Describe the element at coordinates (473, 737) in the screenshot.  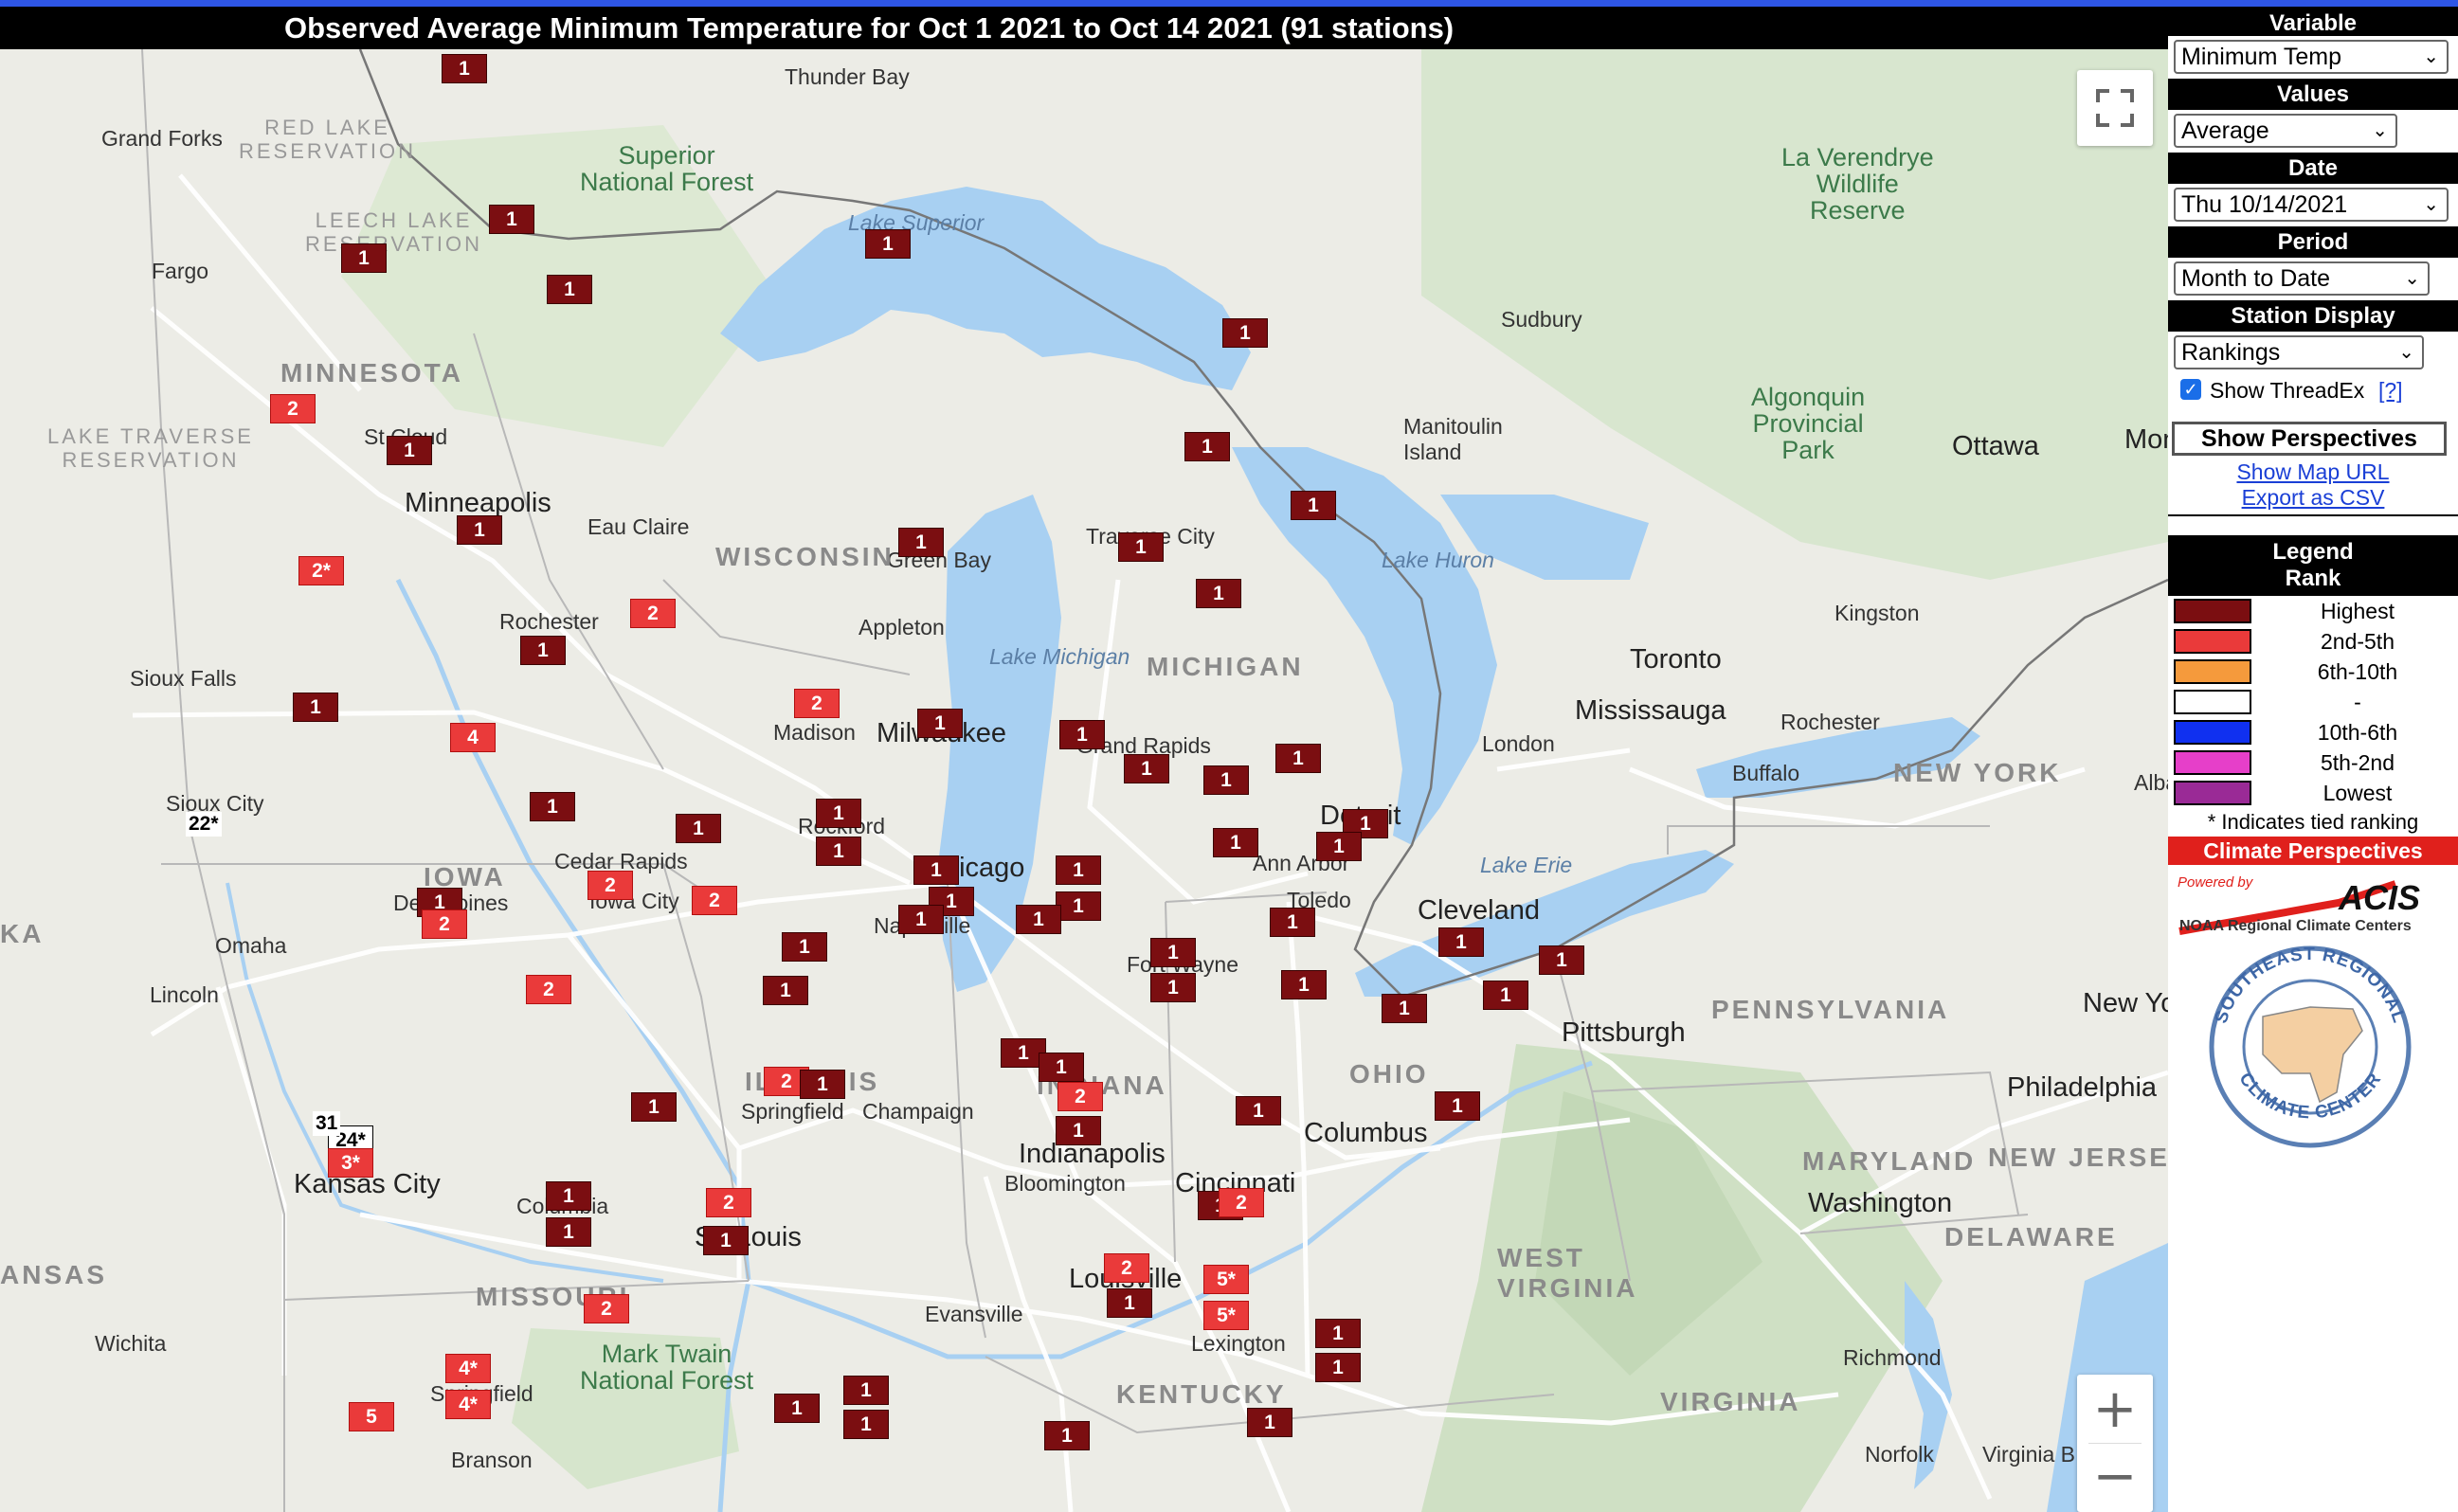
I see `station-rank-marker: 4` at that location.